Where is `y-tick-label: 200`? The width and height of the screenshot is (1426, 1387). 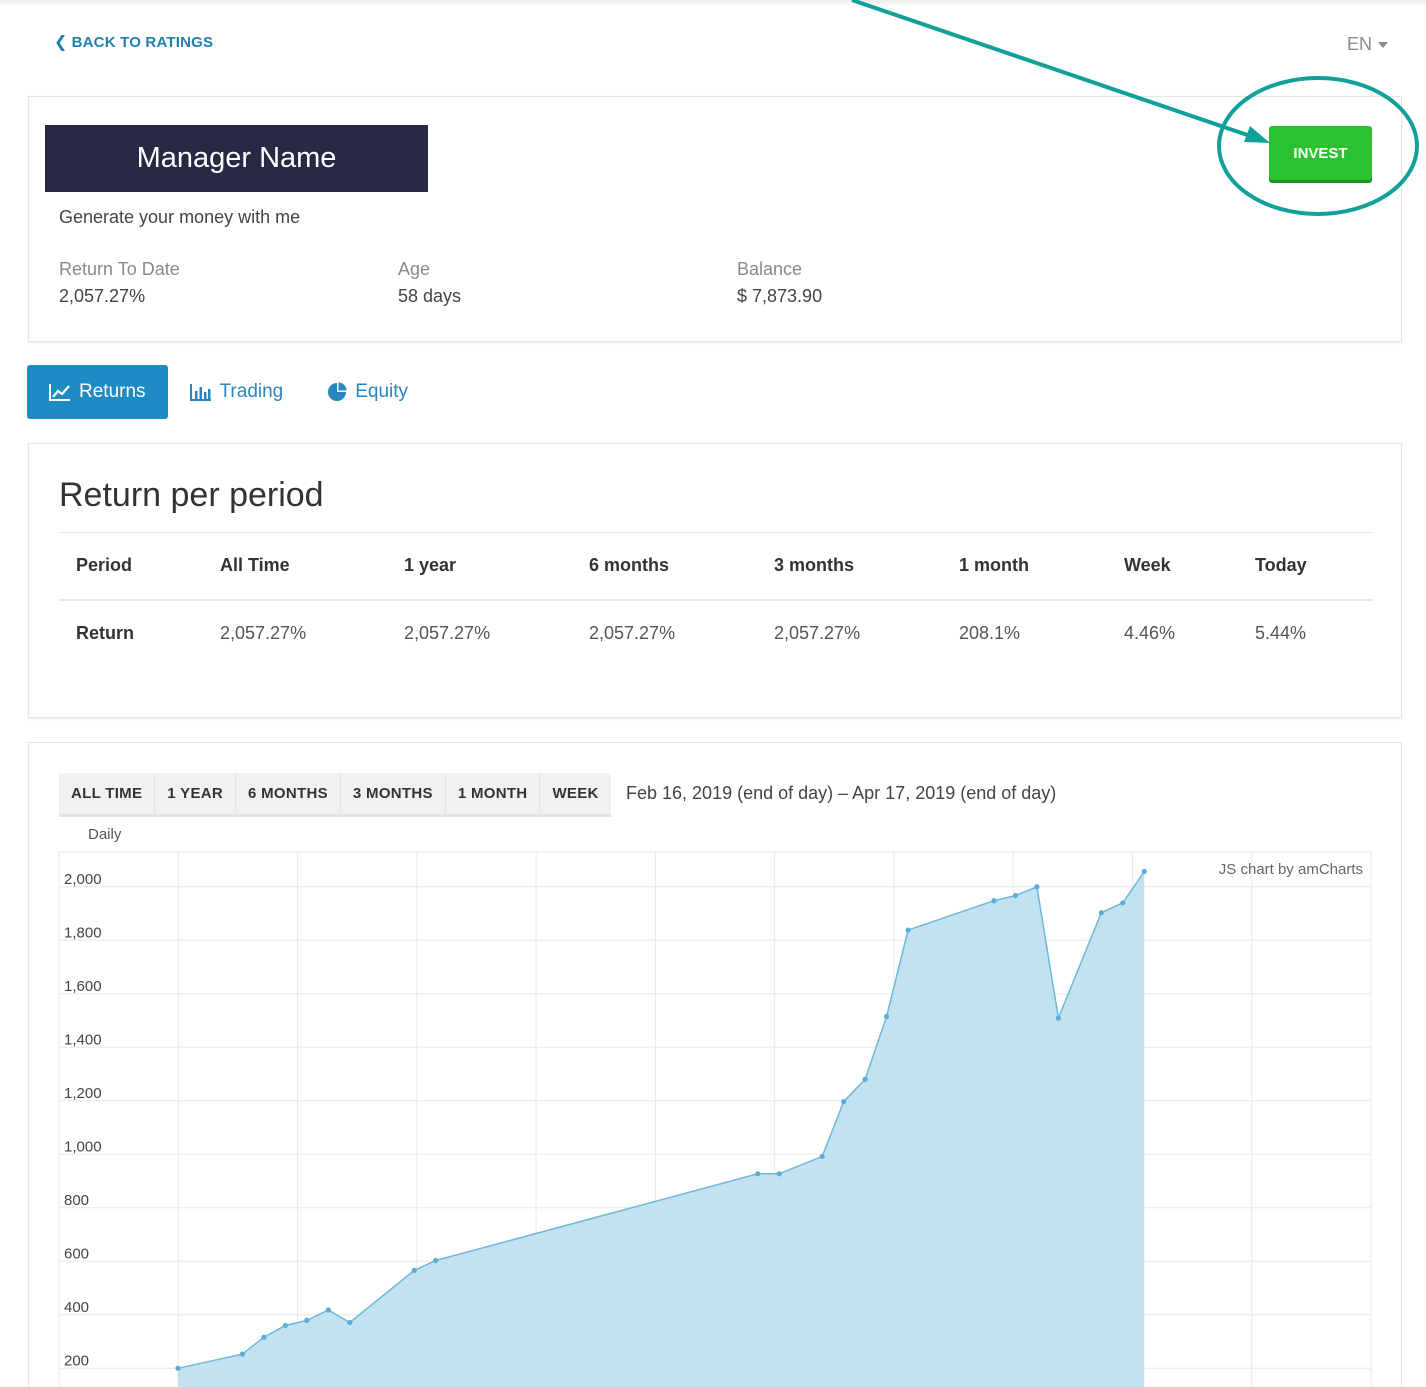 y-tick-label: 200 is located at coordinates (76, 1360).